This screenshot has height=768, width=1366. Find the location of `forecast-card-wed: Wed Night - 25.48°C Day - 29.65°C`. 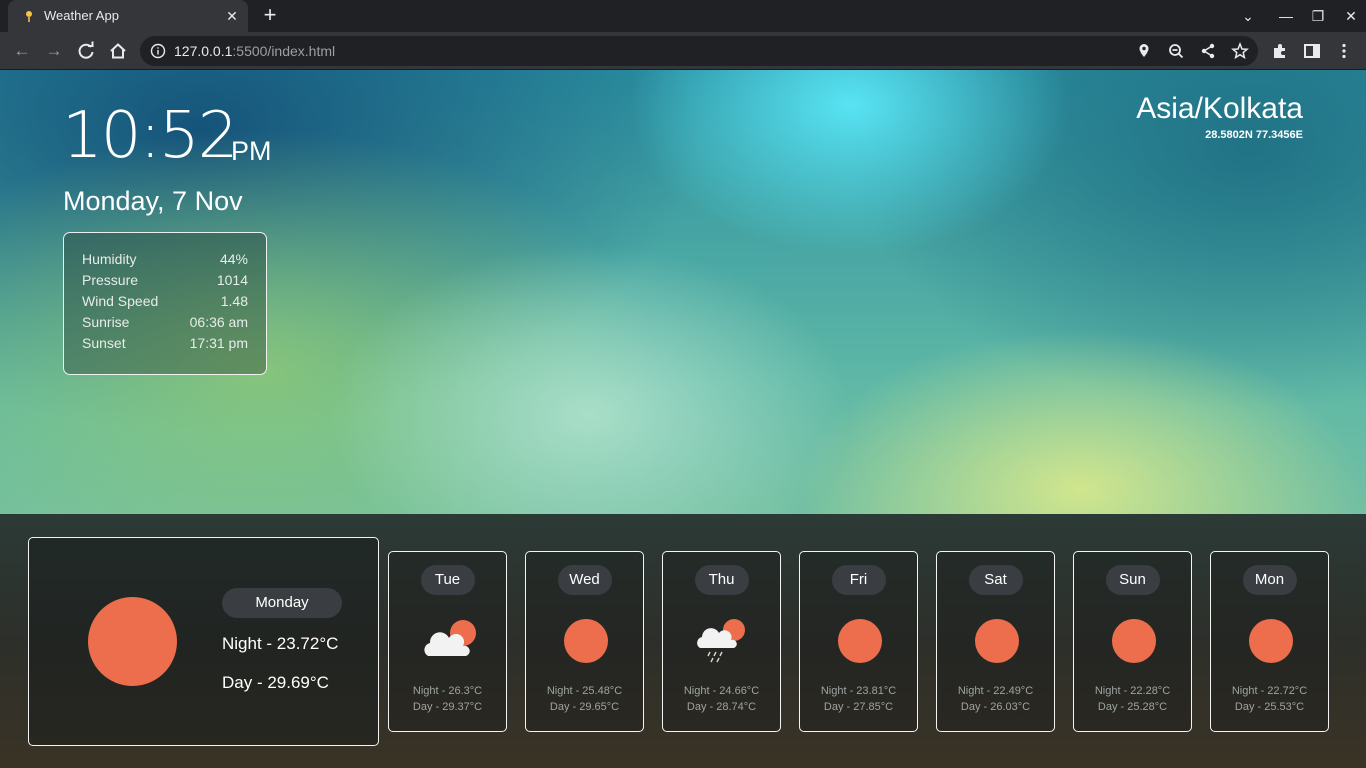

forecast-card-wed: Wed Night - 25.48°C Day - 29.65°C is located at coordinates (584, 641).